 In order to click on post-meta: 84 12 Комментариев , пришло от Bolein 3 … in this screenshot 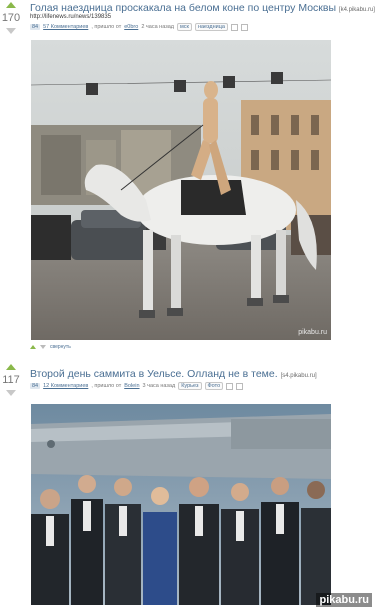, I will do `click(137, 386)`.